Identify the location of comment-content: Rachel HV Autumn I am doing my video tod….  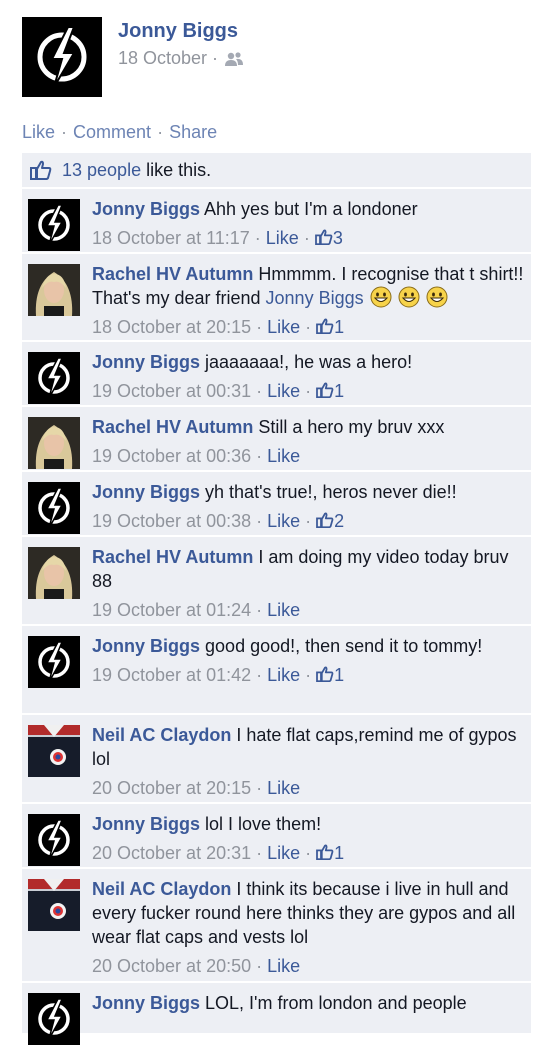
(309, 569).